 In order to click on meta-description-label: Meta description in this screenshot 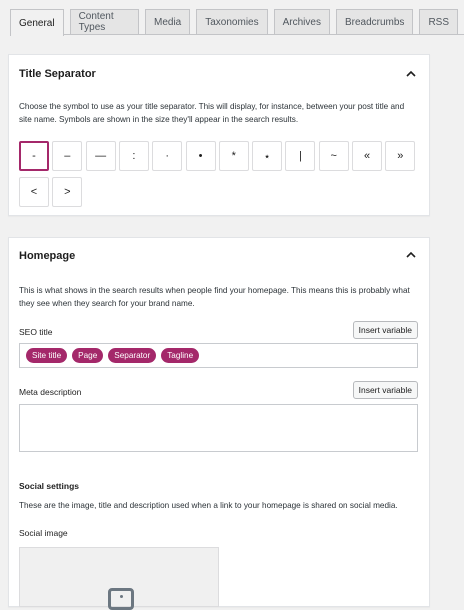, I will do `click(50, 392)`.